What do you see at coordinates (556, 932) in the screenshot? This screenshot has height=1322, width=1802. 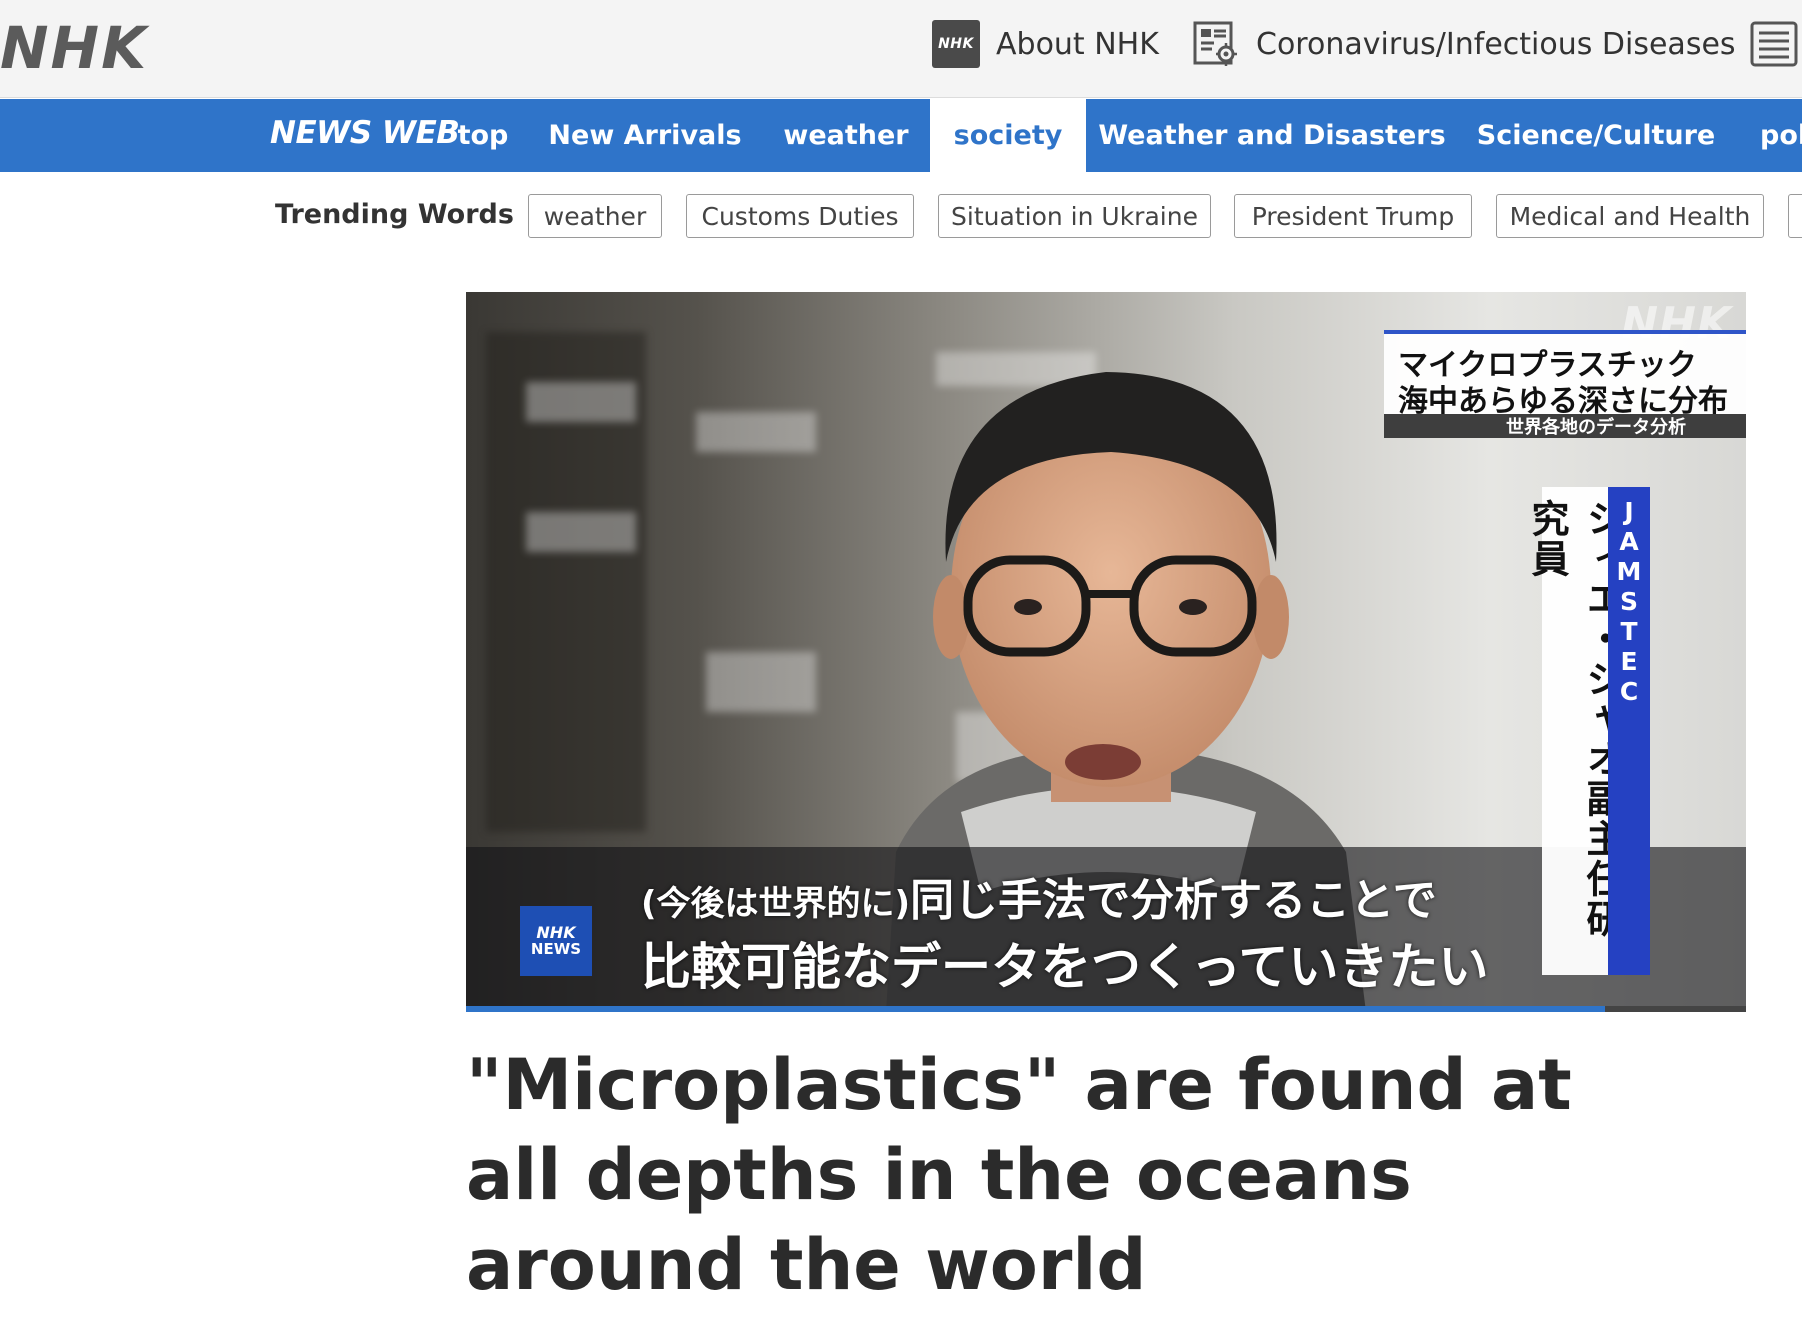 I see `badge-nhk-text: NHK` at bounding box center [556, 932].